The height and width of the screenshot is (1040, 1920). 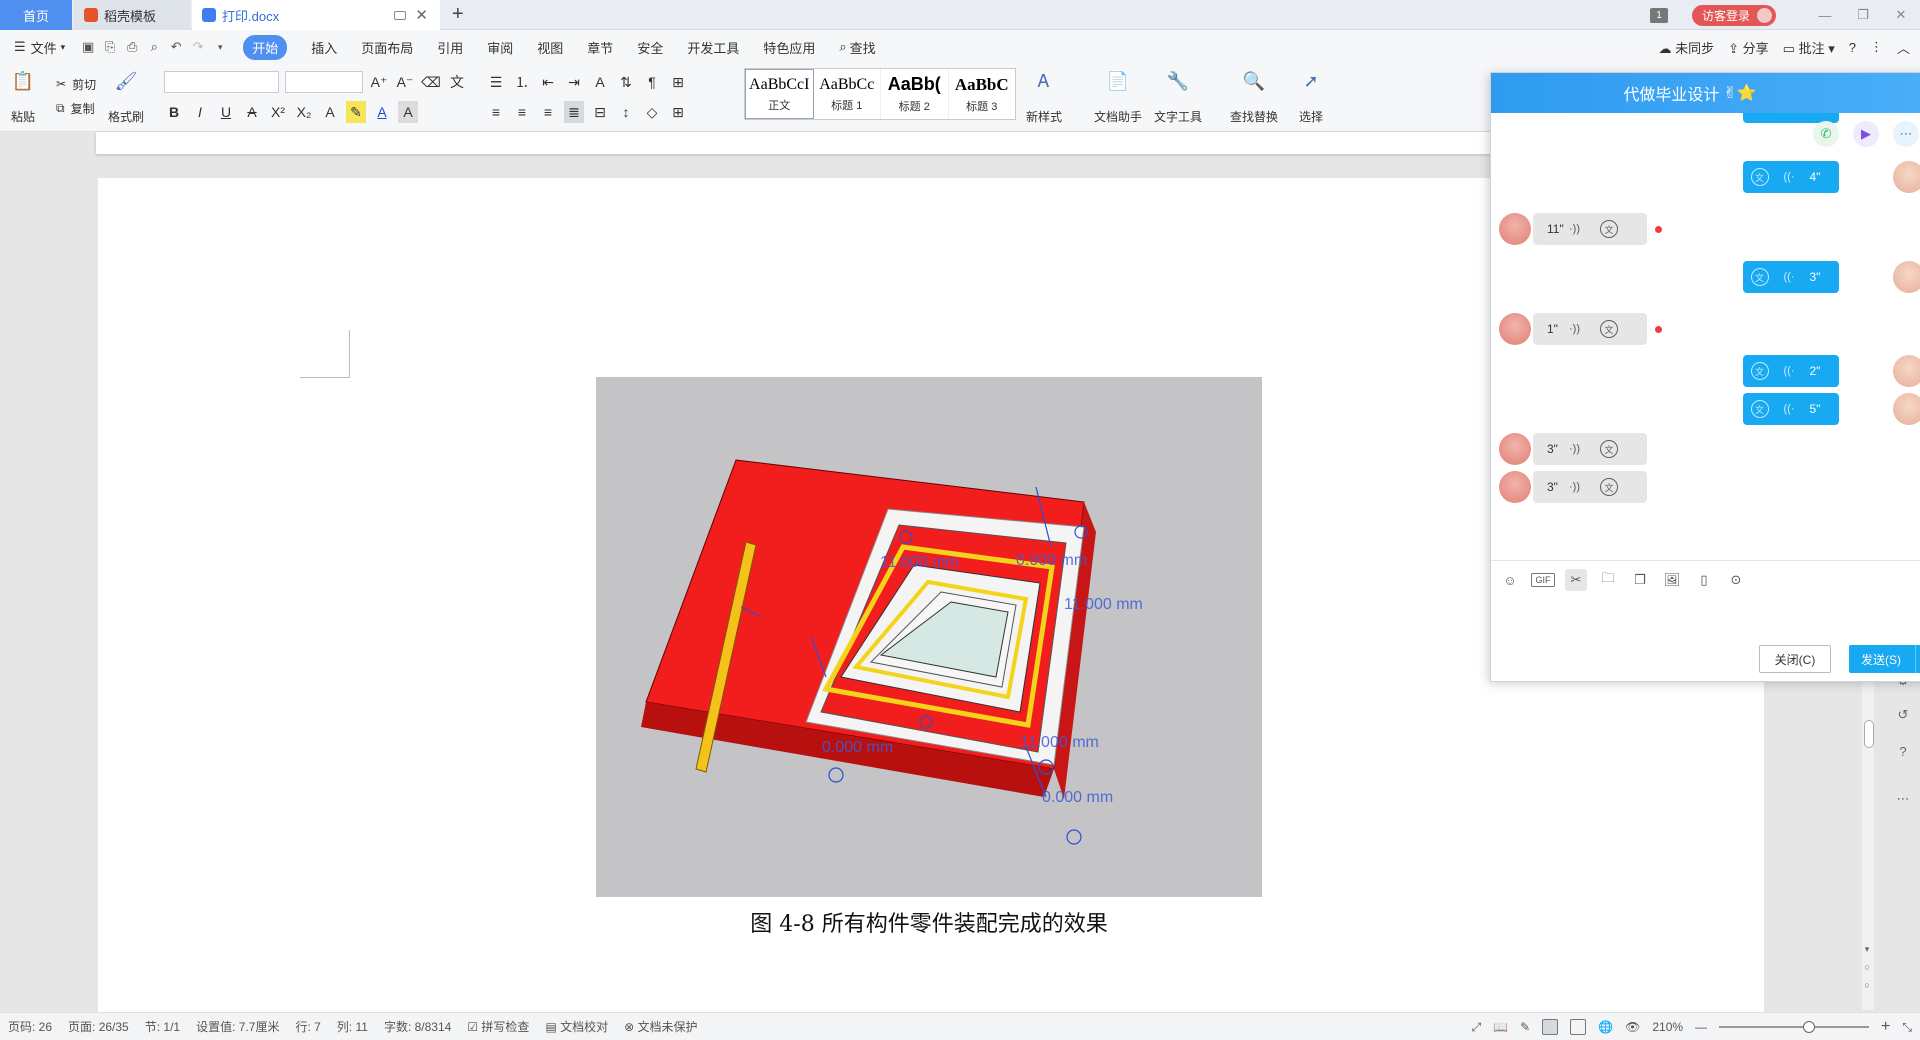 What do you see at coordinates (1826, 134) in the screenshot?
I see `phone-icon: ✆` at bounding box center [1826, 134].